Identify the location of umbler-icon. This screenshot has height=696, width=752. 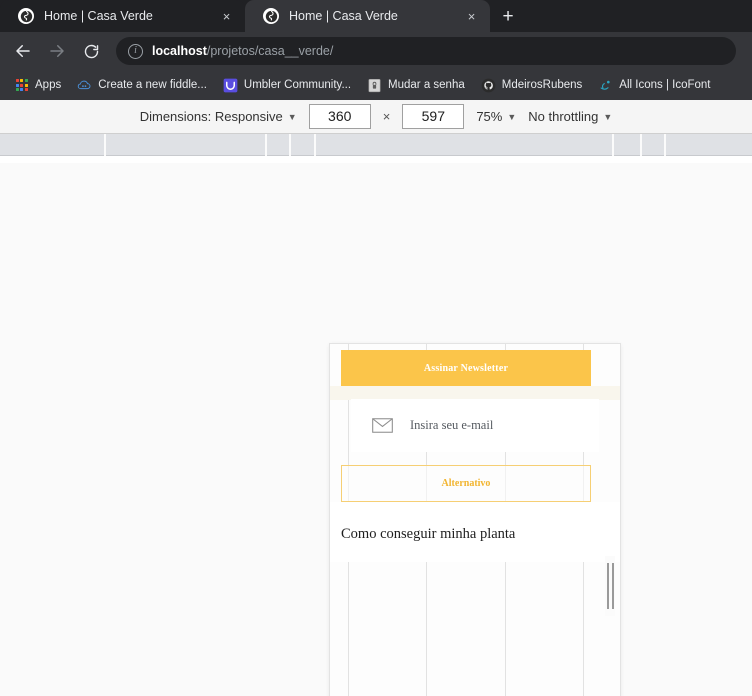
(230, 85).